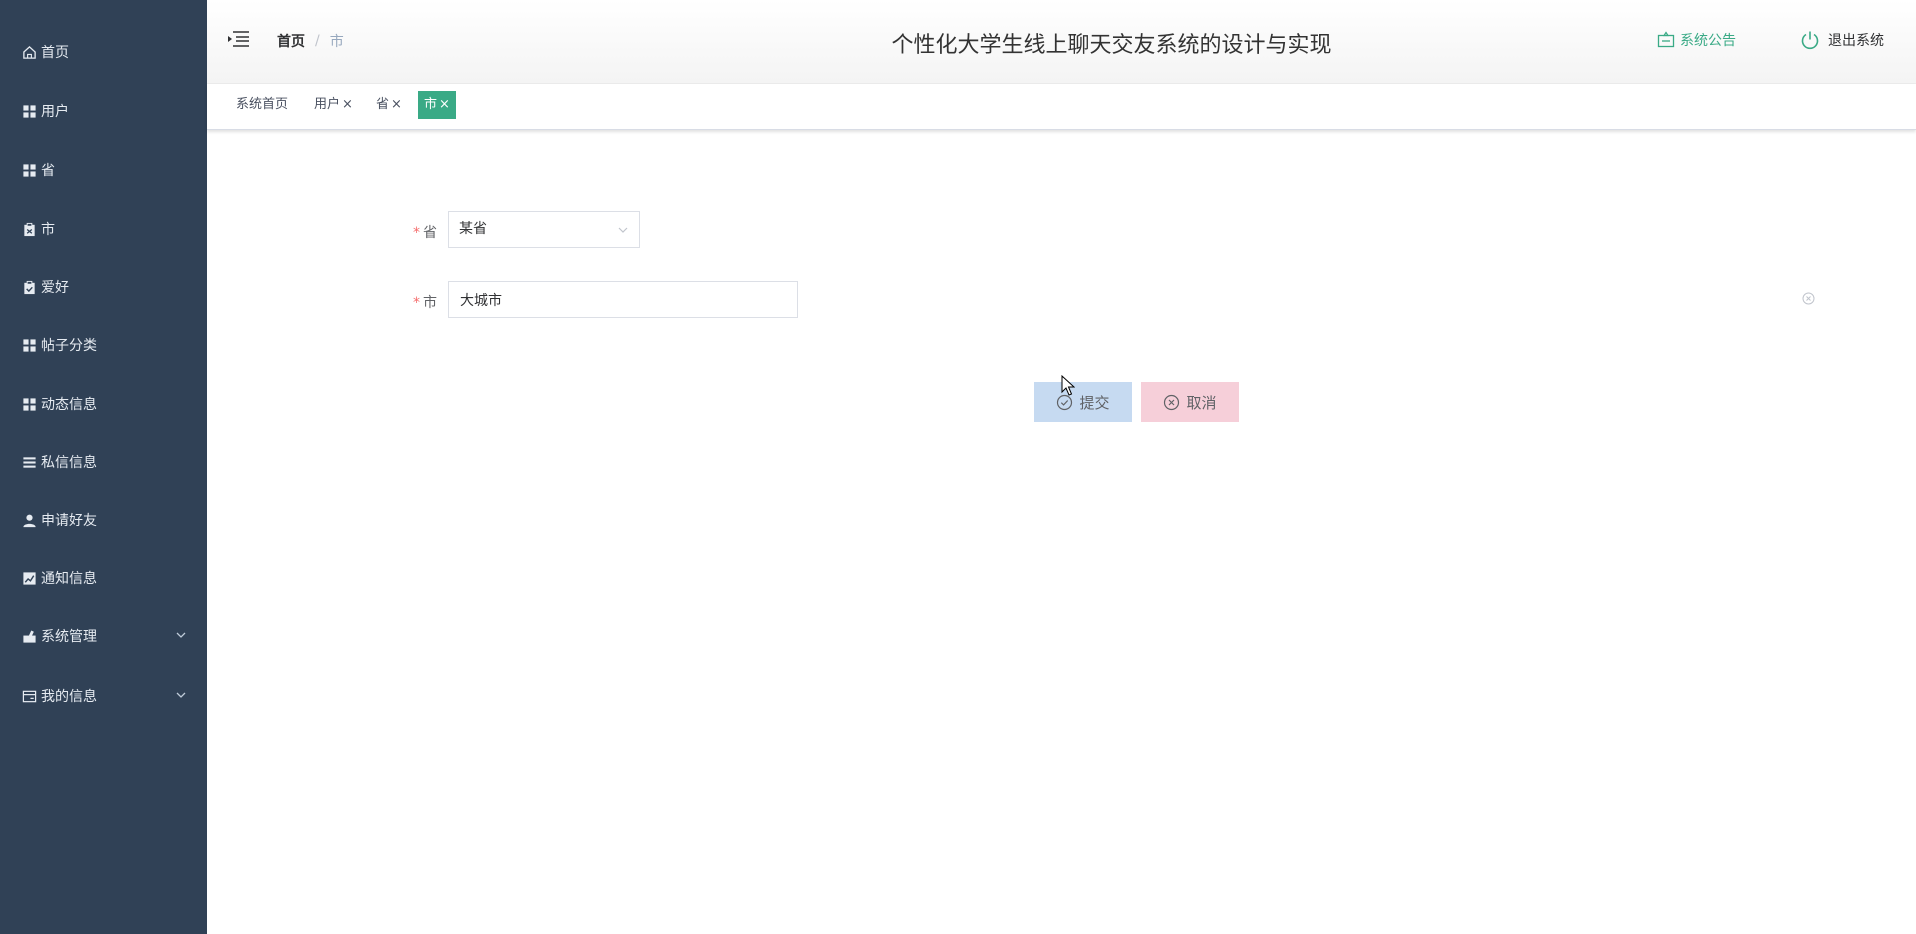  Describe the element at coordinates (55, 53) in the screenshot. I see `sidebar-item-label: 首页` at that location.